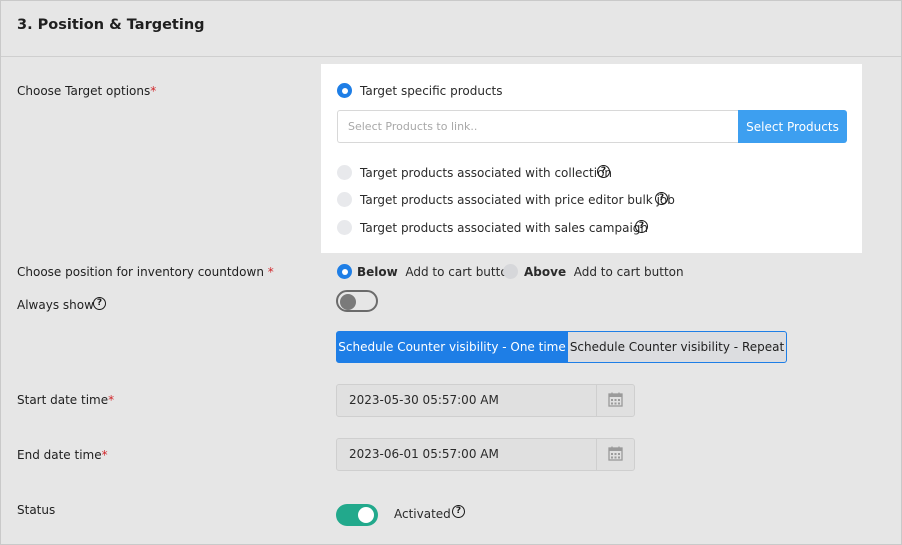 Image resolution: width=902 pixels, height=545 pixels. I want to click on status-label: Status, so click(36, 510).